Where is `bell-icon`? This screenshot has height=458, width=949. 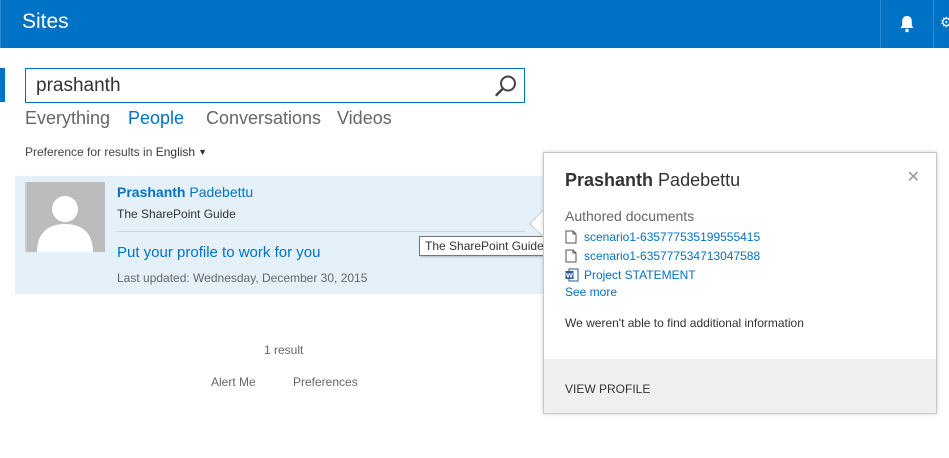 bell-icon is located at coordinates (907, 24).